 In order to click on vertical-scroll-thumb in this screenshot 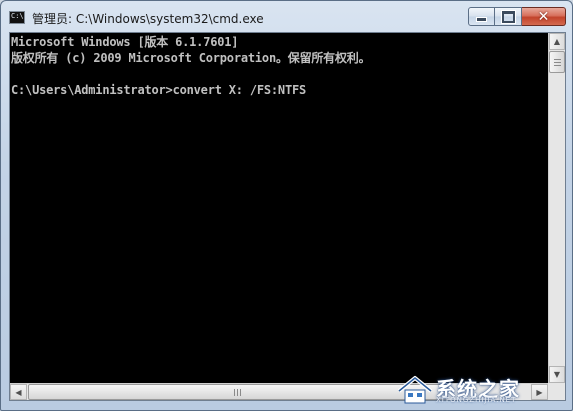, I will do `click(557, 62)`.